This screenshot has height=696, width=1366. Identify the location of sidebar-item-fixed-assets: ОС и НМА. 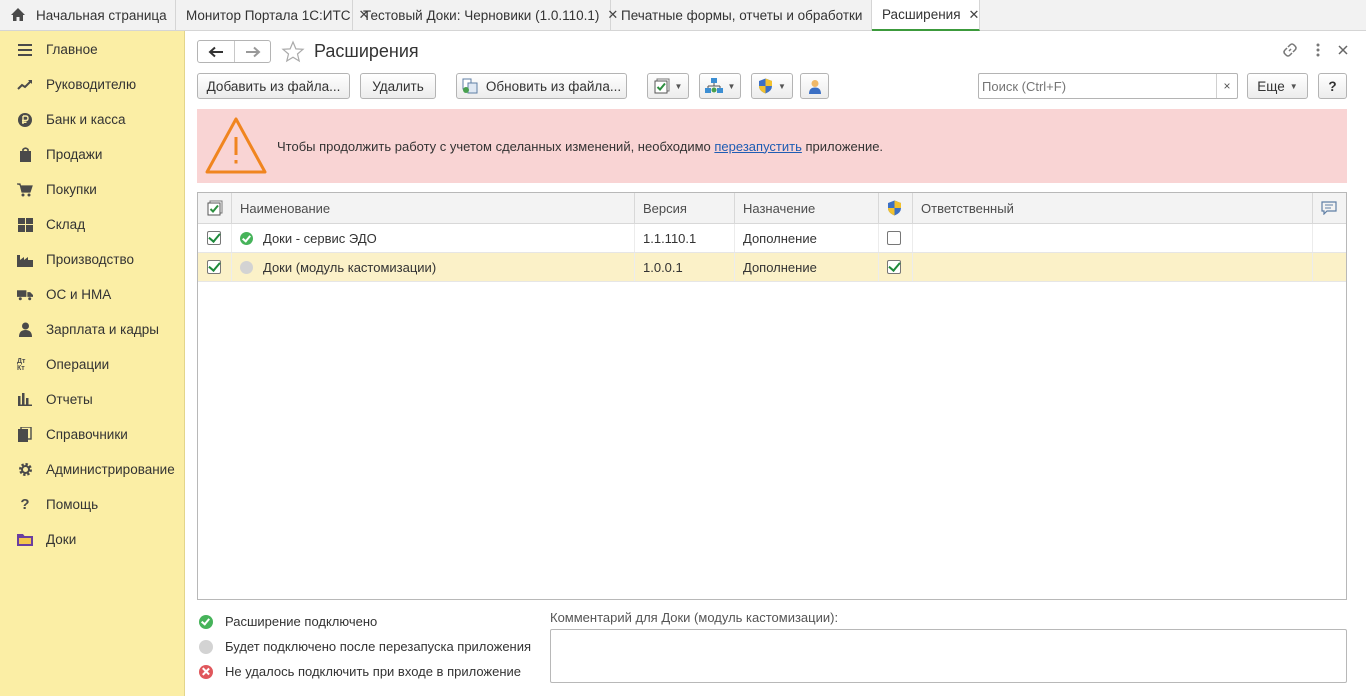
(92, 294).